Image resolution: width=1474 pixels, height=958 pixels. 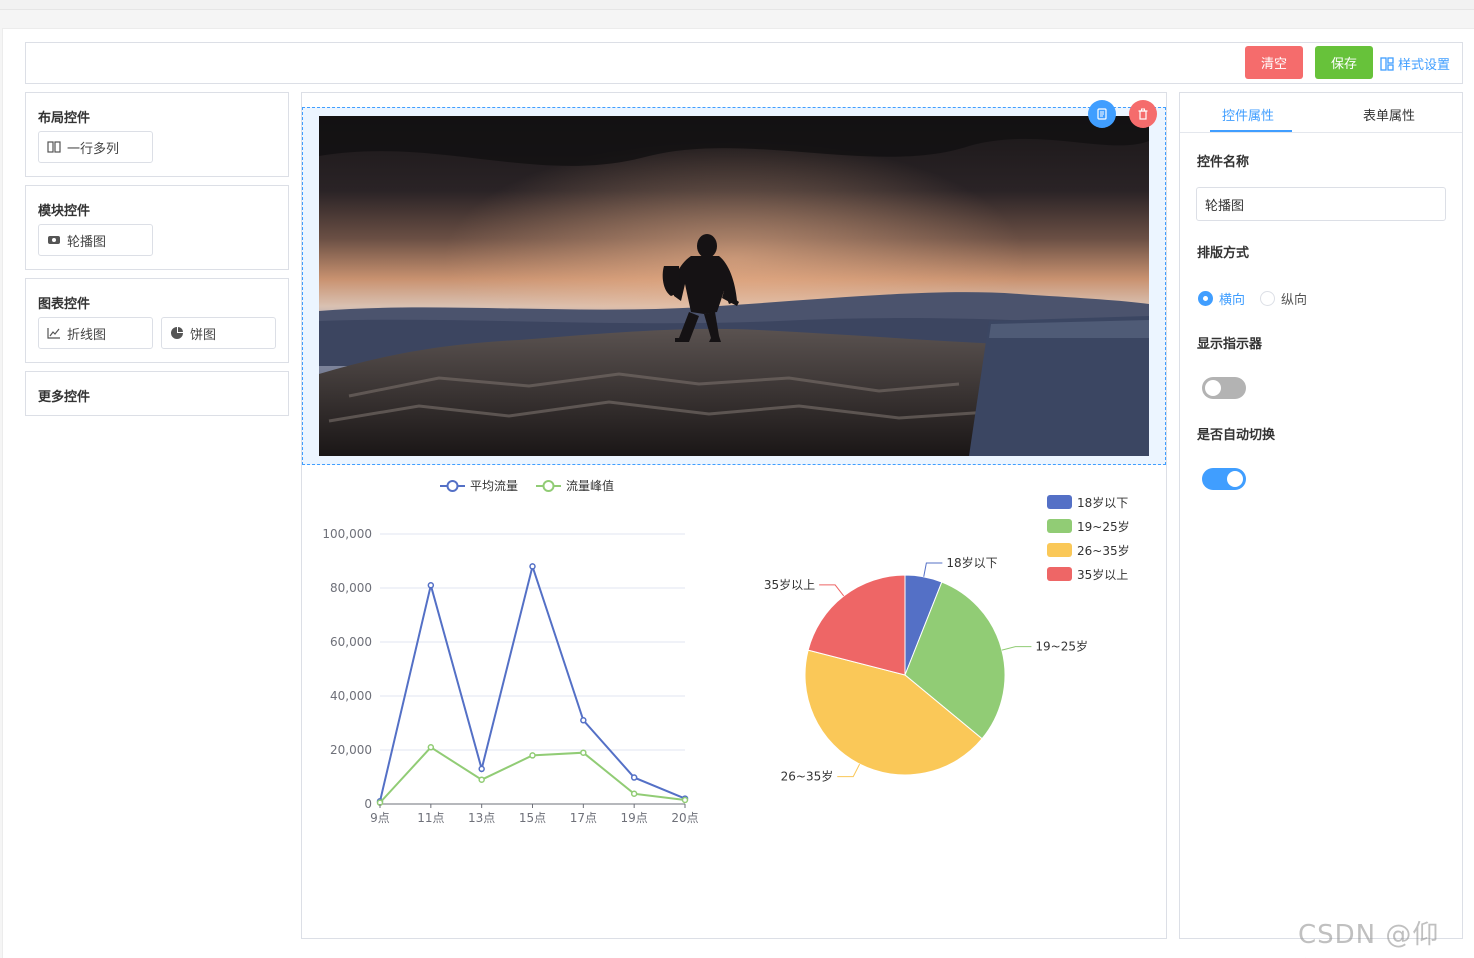 What do you see at coordinates (1369, 939) in the screenshot?
I see `watermark: CSDN @仰望.` at bounding box center [1369, 939].